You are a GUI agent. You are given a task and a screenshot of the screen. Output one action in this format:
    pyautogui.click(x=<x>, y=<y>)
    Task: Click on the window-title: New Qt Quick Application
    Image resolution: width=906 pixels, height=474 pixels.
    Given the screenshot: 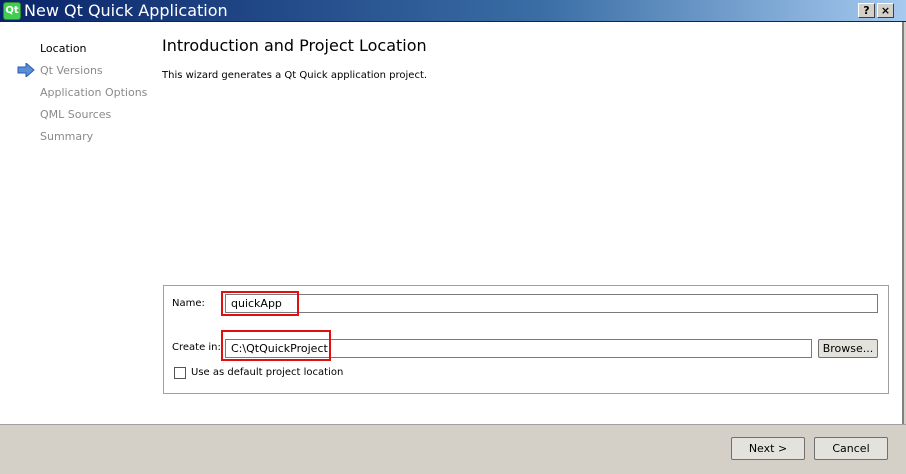 What is the action you would take?
    pyautogui.click(x=126, y=10)
    